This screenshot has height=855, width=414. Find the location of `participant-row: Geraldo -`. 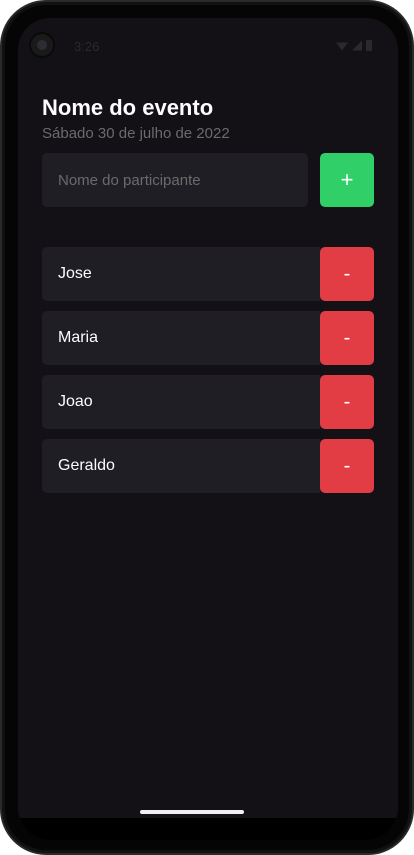

participant-row: Geraldo - is located at coordinates (208, 466).